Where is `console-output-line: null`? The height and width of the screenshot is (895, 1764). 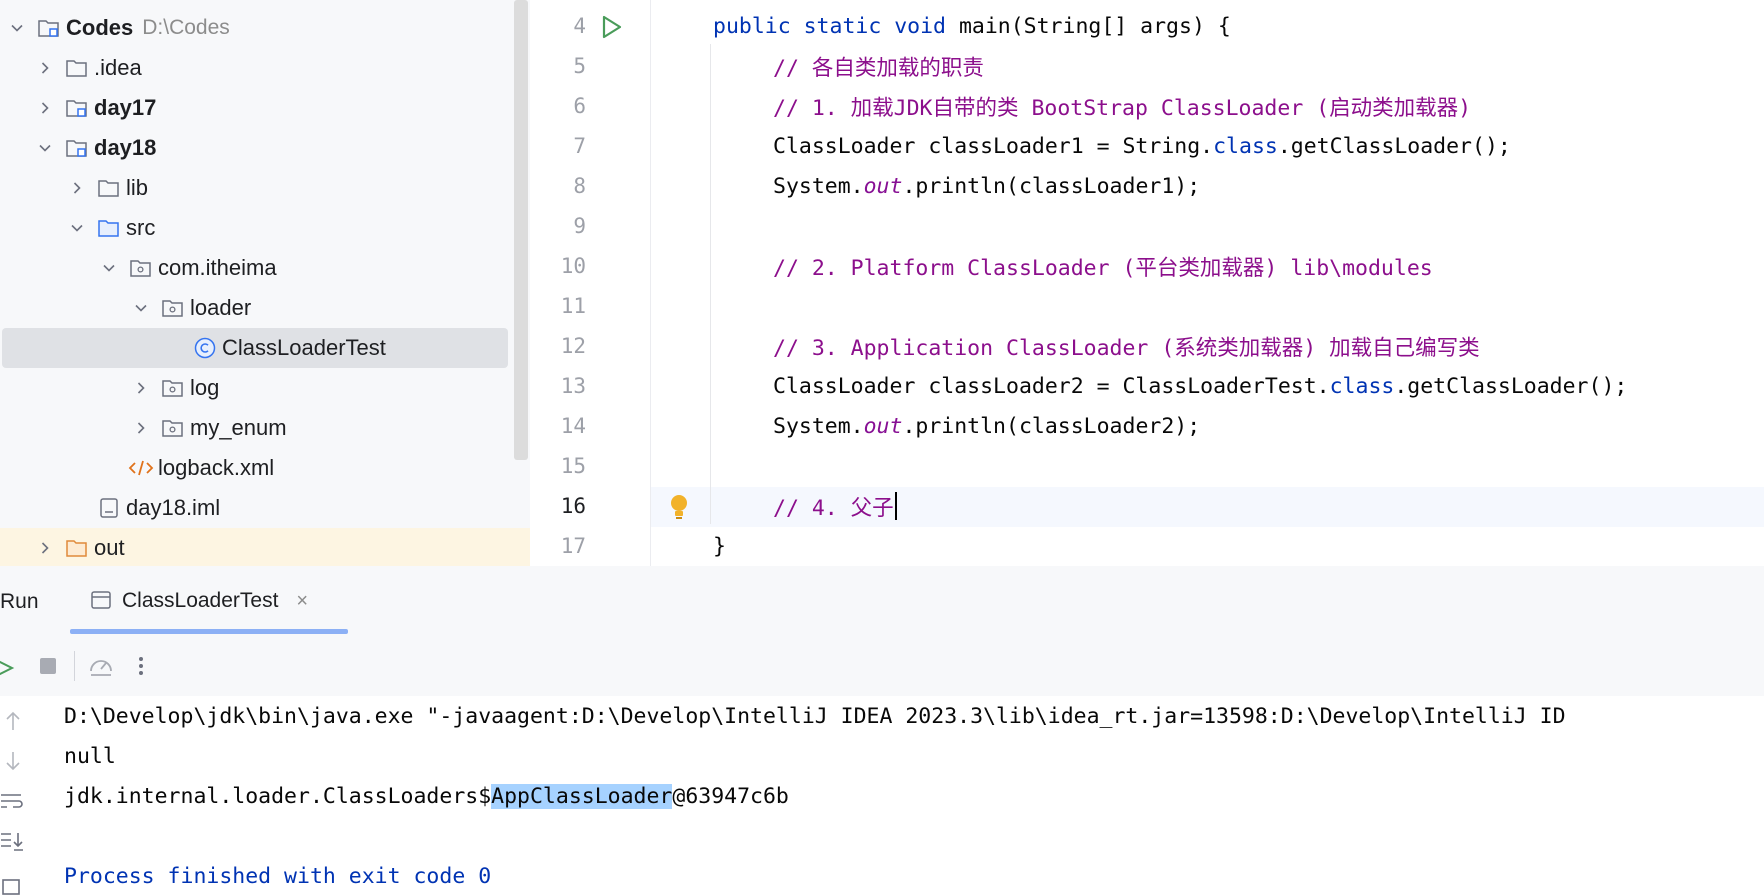
console-output-line: null is located at coordinates (90, 756).